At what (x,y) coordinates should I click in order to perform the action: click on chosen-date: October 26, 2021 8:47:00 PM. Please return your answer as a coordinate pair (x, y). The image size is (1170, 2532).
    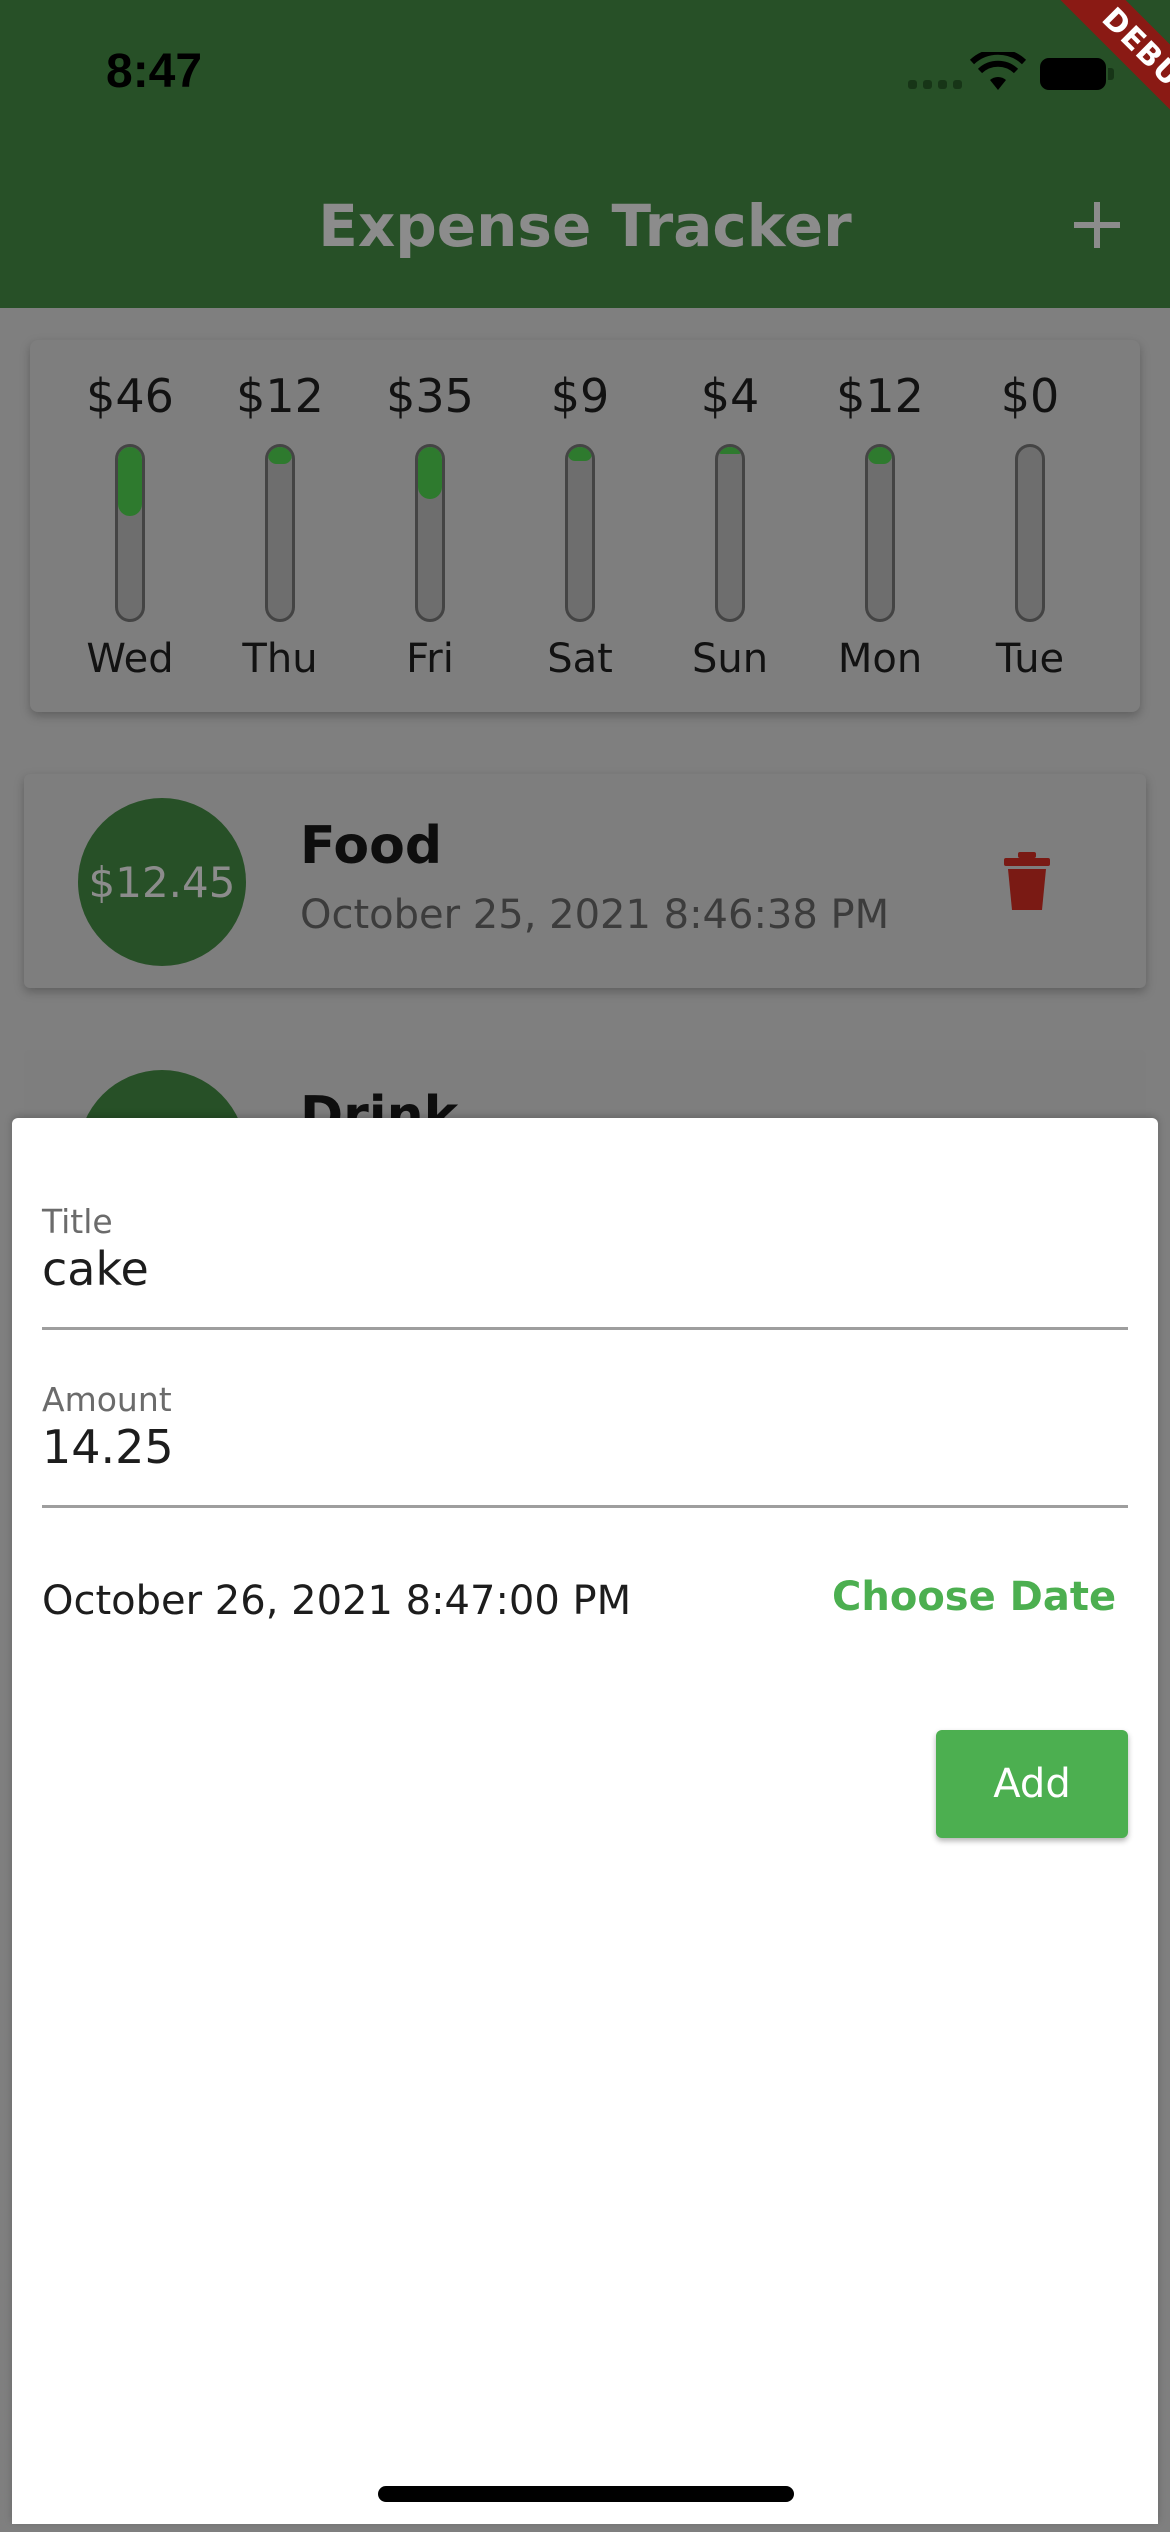
    Looking at the image, I should click on (337, 1601).